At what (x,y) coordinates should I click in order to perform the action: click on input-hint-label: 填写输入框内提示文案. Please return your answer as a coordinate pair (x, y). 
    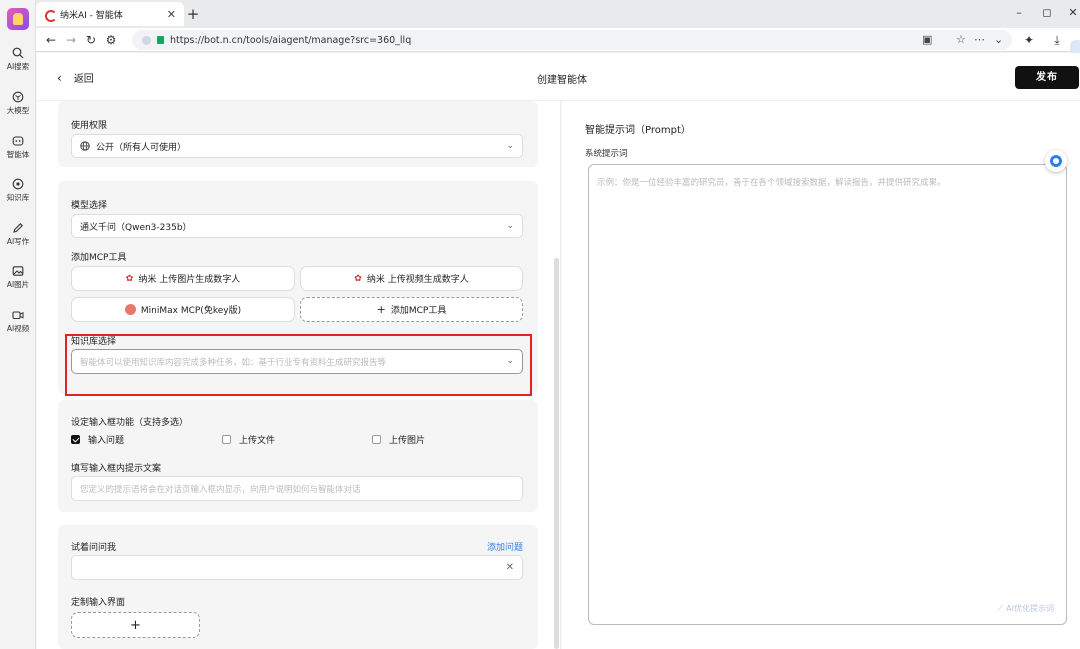
    Looking at the image, I should click on (116, 469).